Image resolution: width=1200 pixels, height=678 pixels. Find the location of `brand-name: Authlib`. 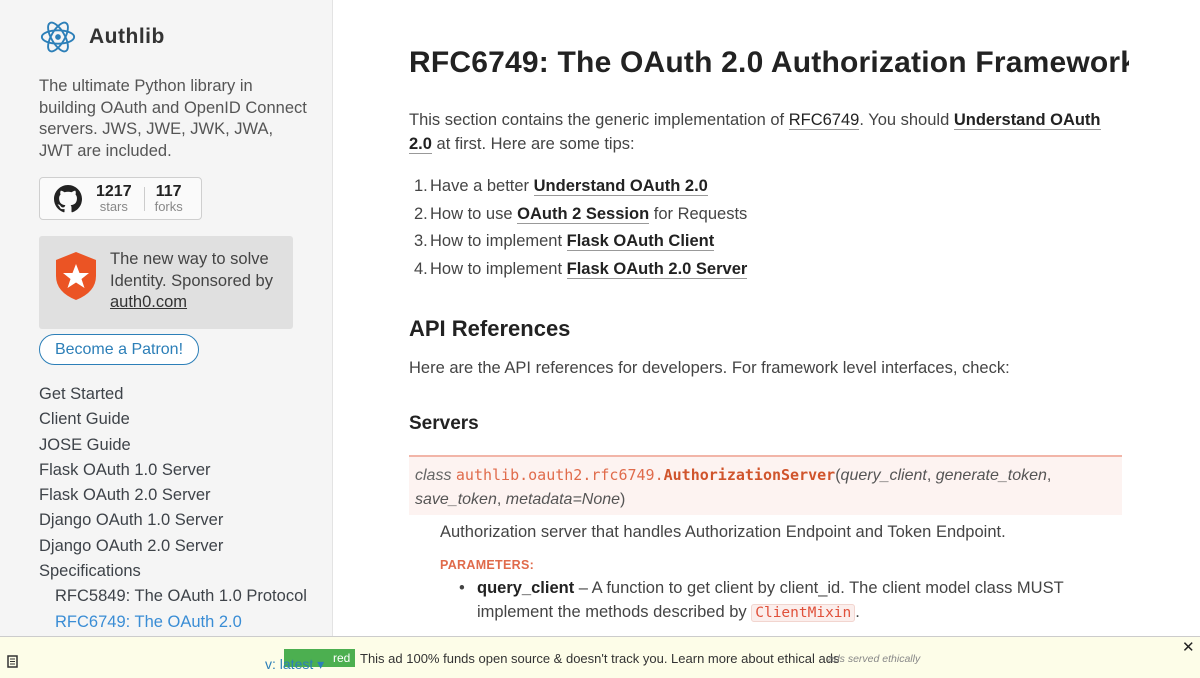

brand-name: Authlib is located at coordinates (127, 36).